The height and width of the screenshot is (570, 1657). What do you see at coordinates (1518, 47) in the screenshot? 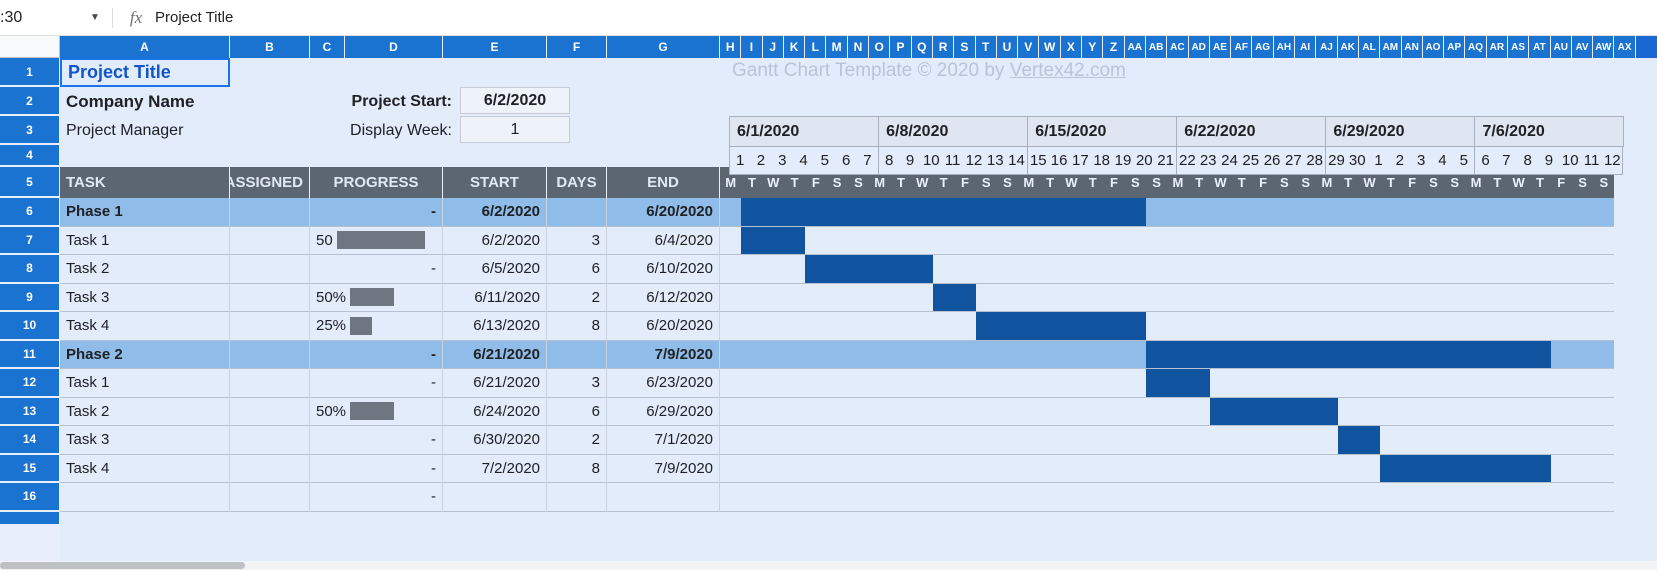
I see `column-header-AS: AS` at bounding box center [1518, 47].